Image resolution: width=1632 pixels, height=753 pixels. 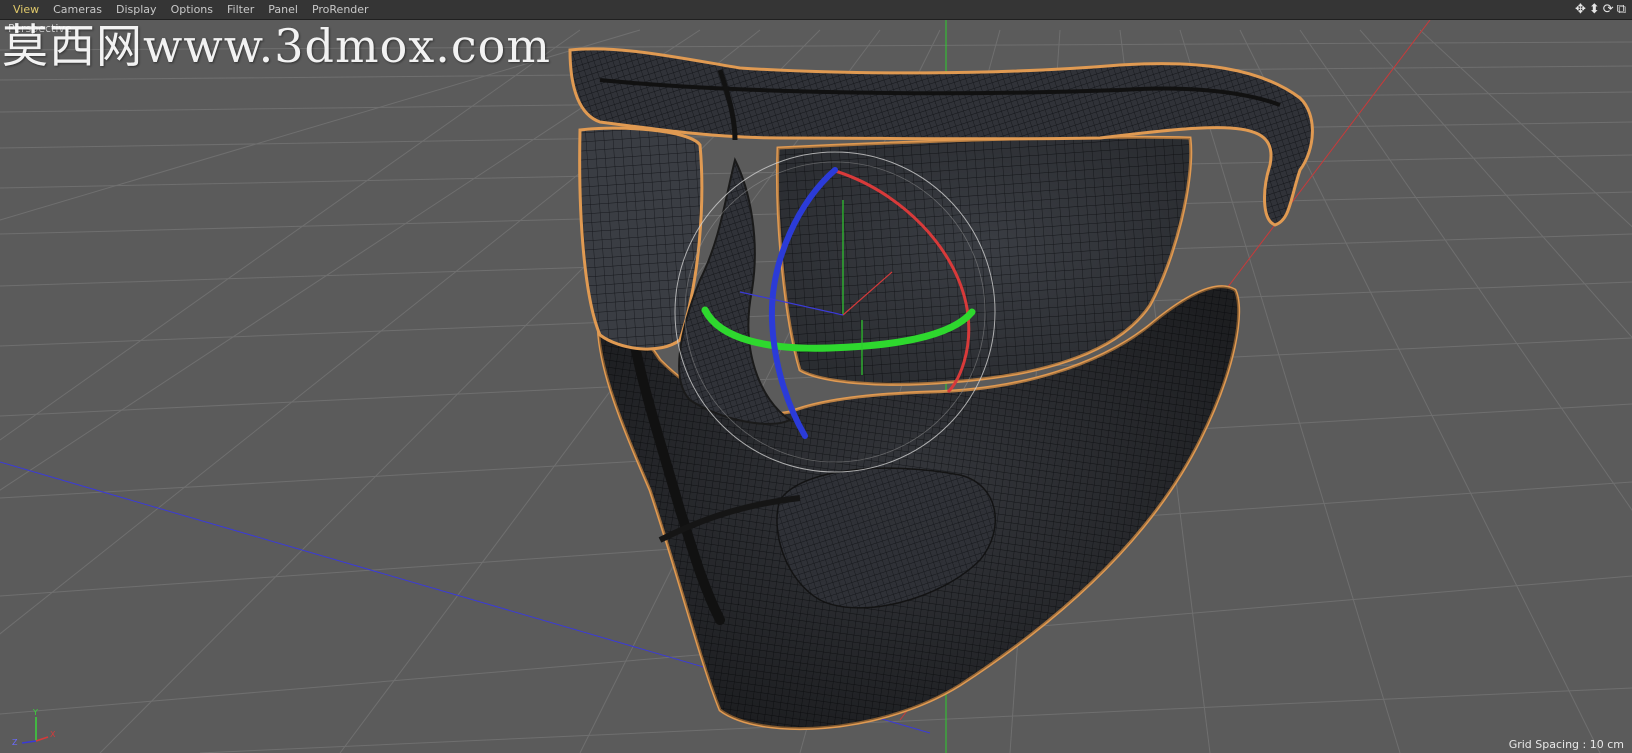 I want to click on watermark-text: 莫西网www.3dmox.com, so click(x=276, y=46).